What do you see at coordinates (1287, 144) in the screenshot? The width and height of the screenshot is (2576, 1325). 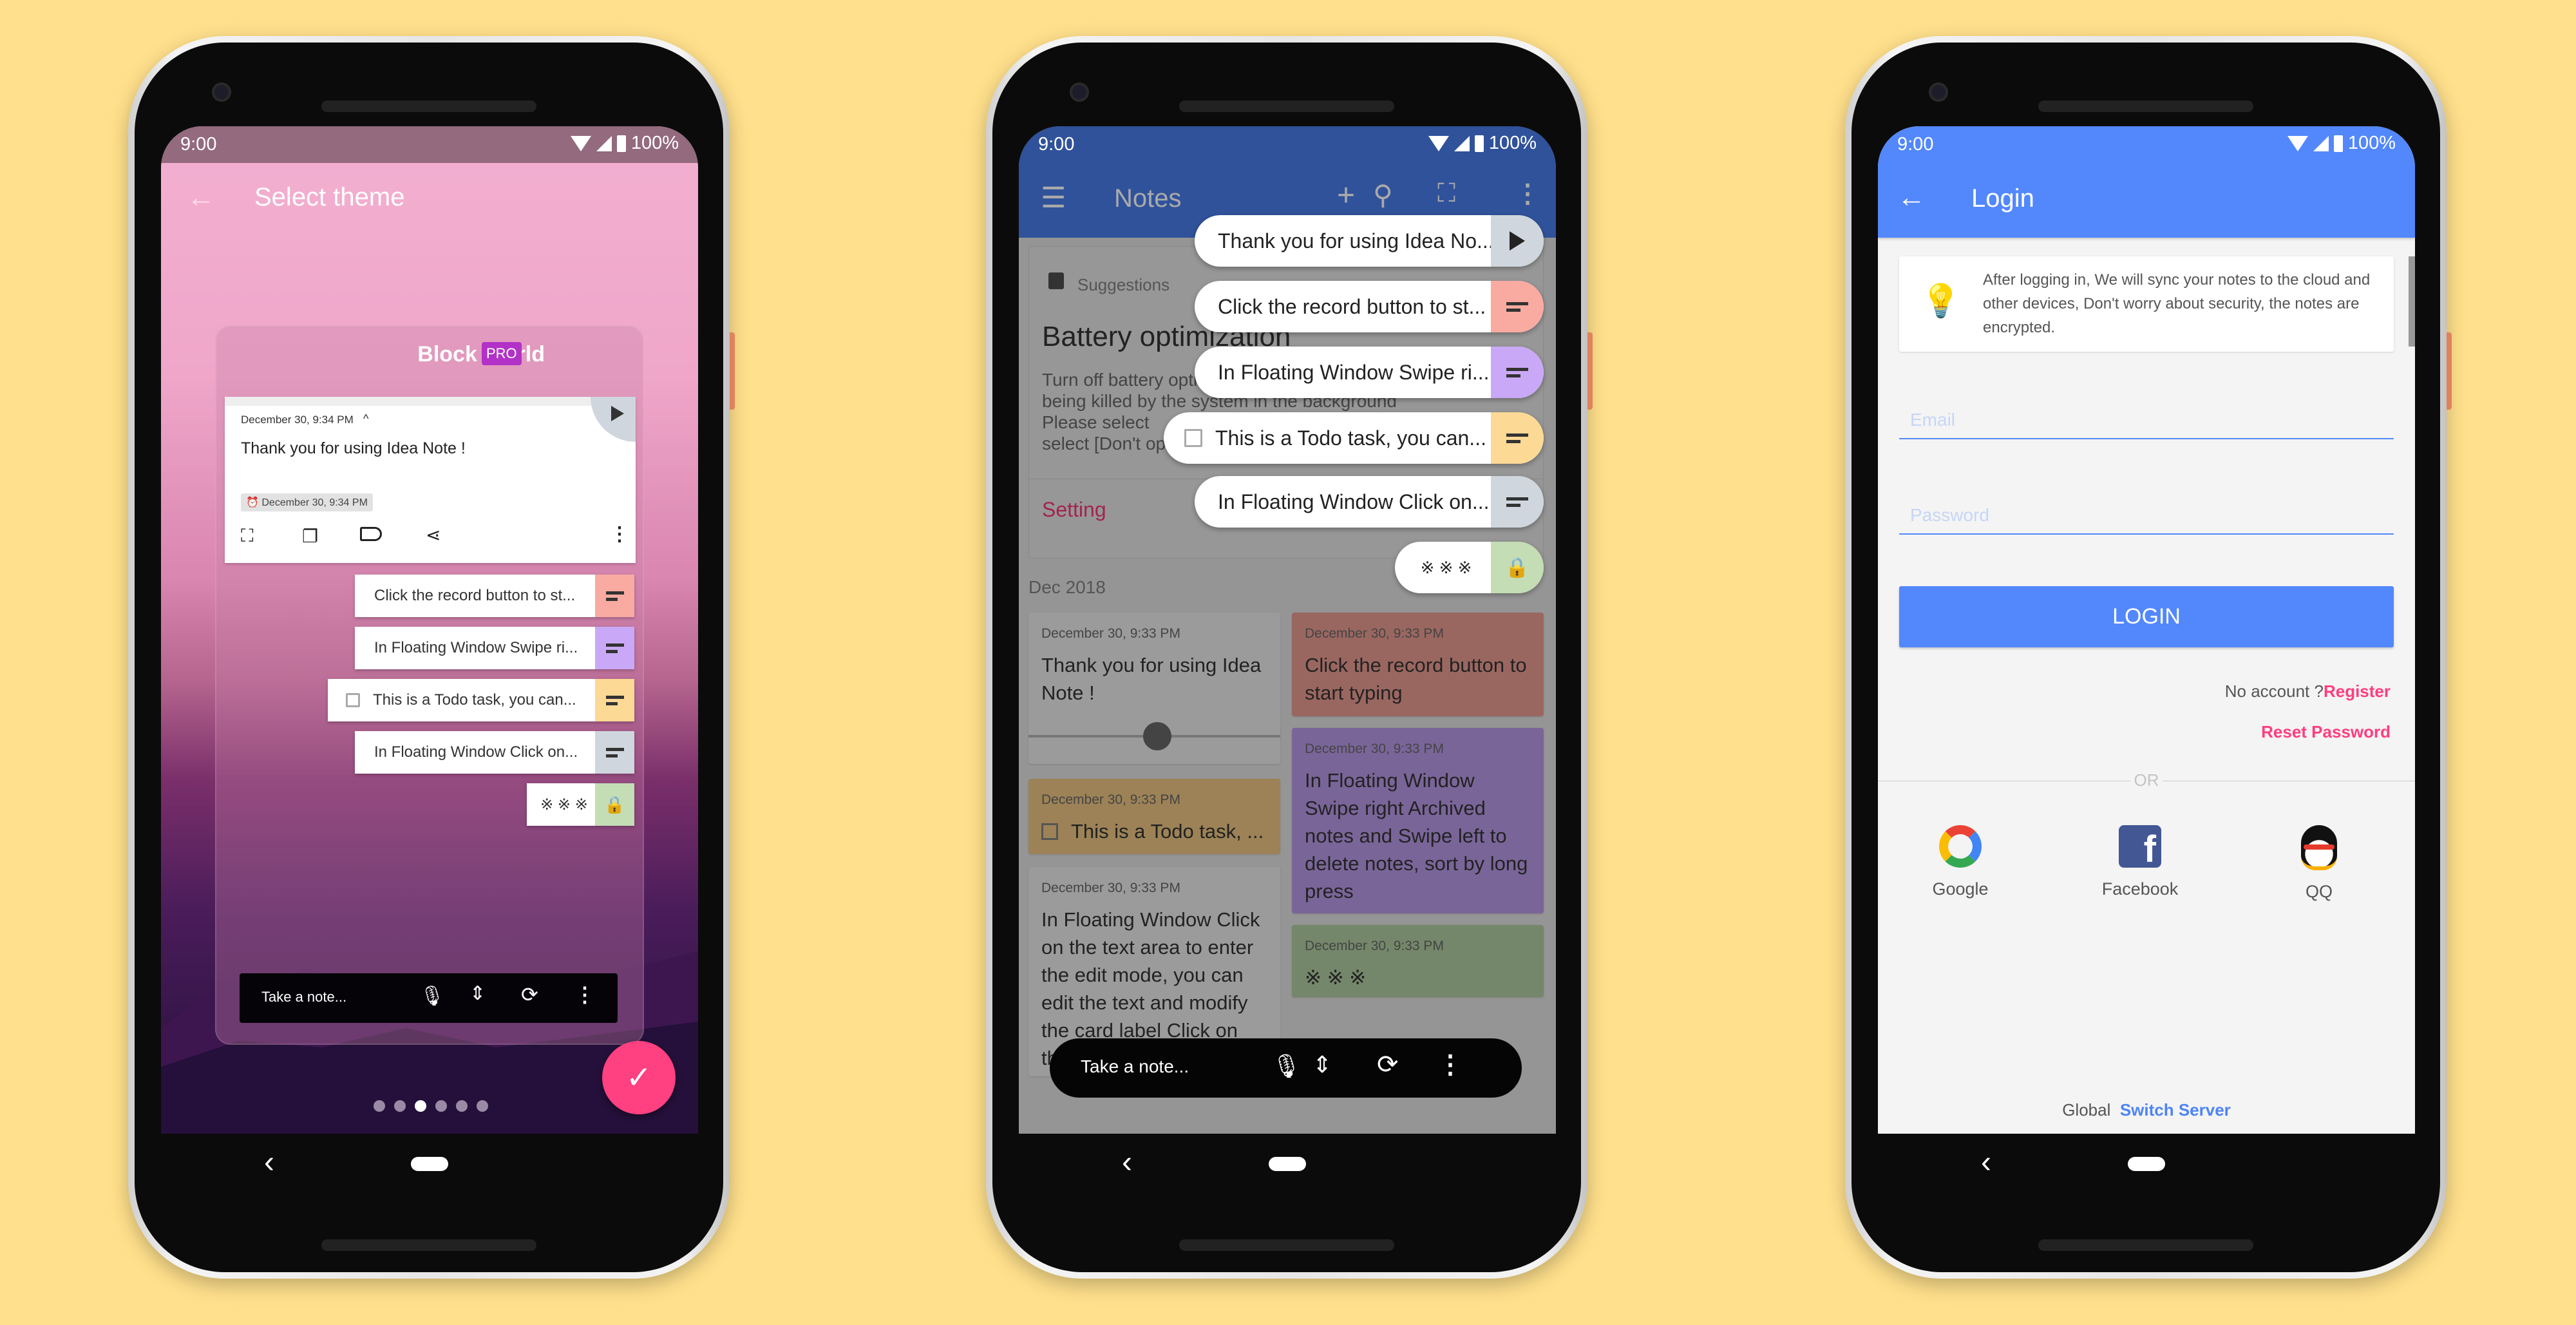 I see `status-bar: 9:00 100%` at bounding box center [1287, 144].